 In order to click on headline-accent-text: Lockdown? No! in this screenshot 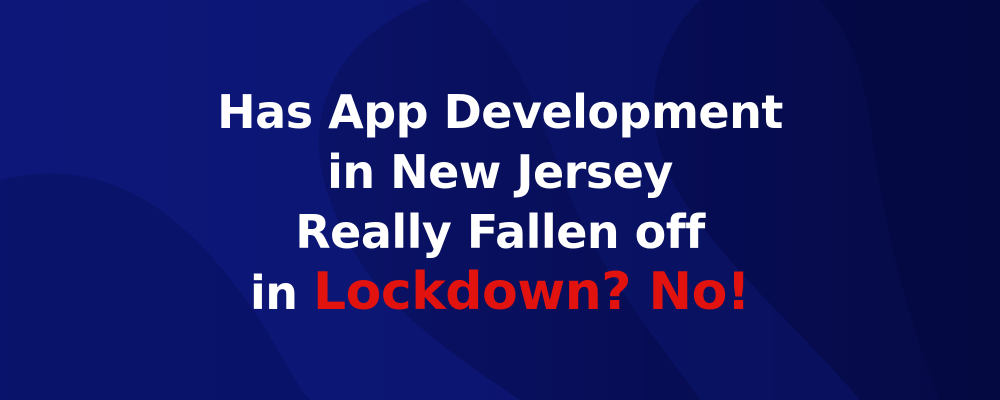, I will do `click(532, 292)`.